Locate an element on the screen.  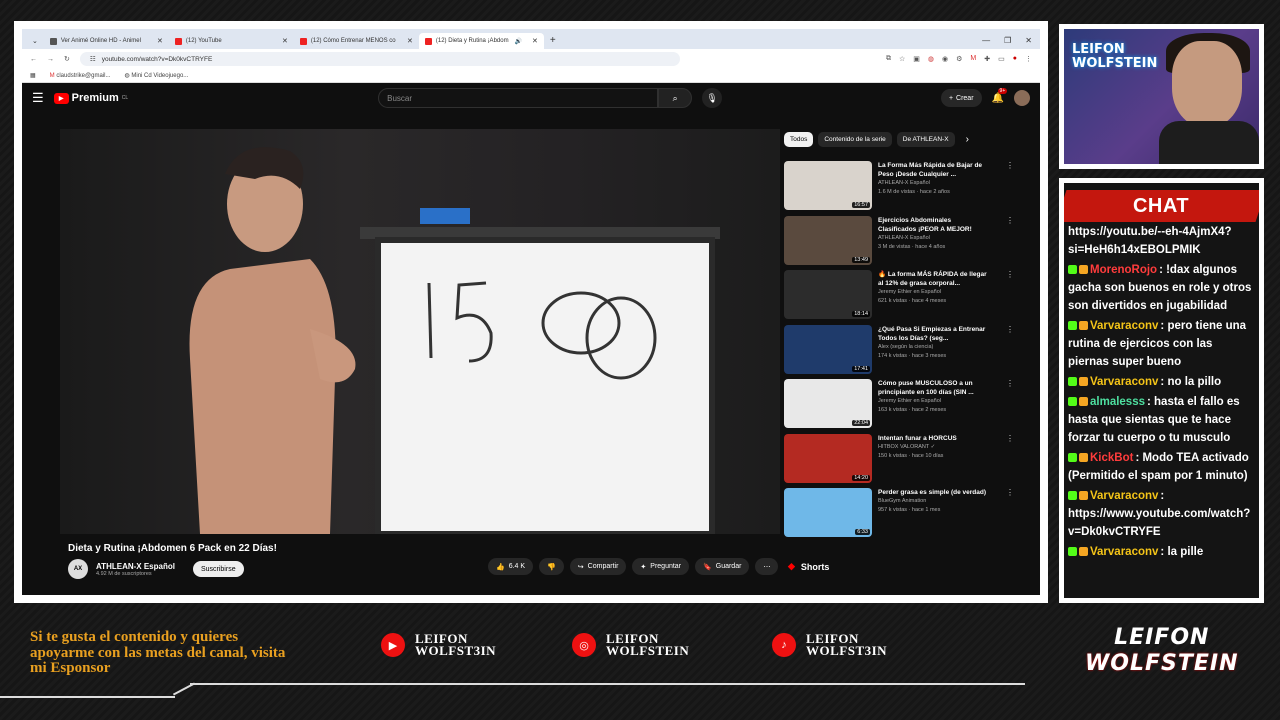
video-thumbnail: 14:20 is located at coordinates (828, 458).